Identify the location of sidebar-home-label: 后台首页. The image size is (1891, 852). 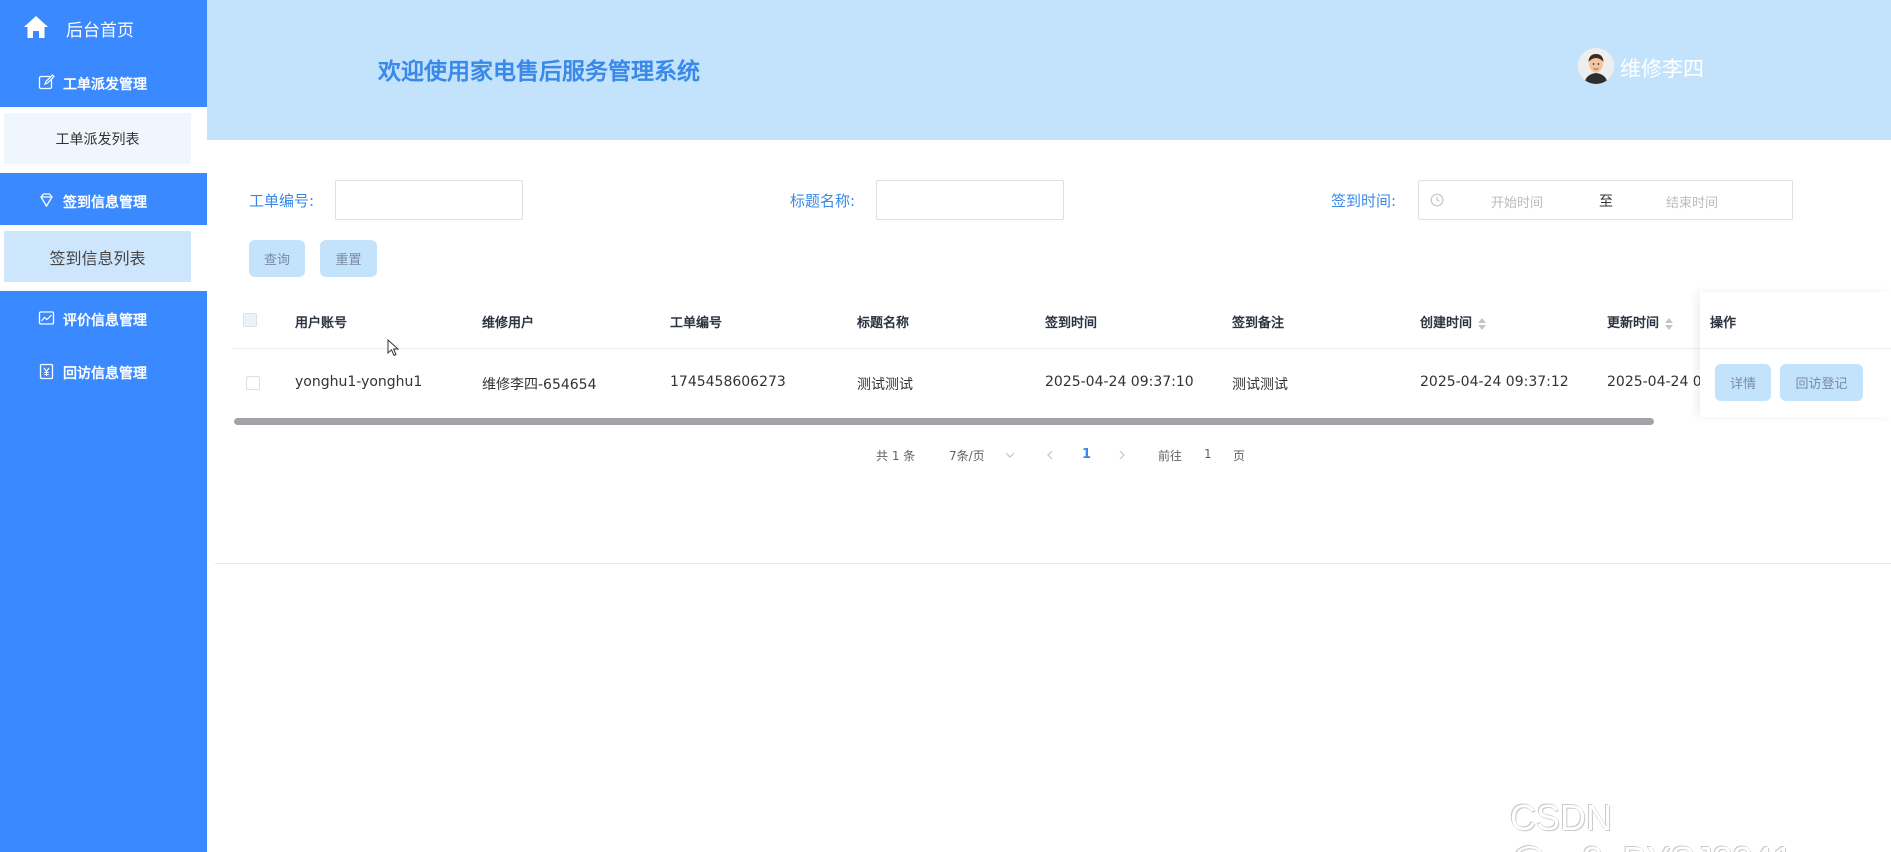
(100, 31).